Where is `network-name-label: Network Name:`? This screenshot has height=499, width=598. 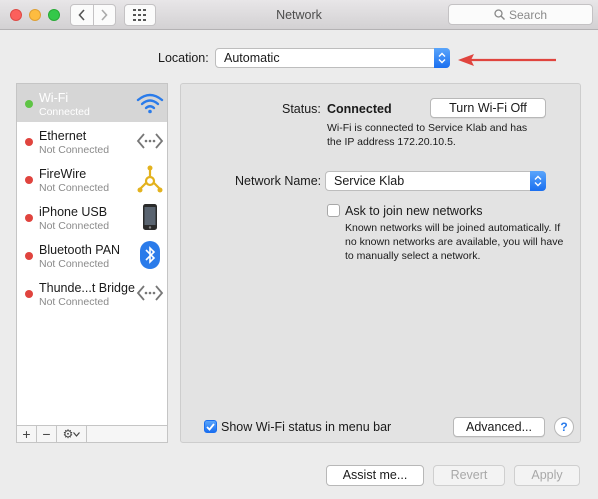
network-name-label: Network Name: is located at coordinates (278, 181).